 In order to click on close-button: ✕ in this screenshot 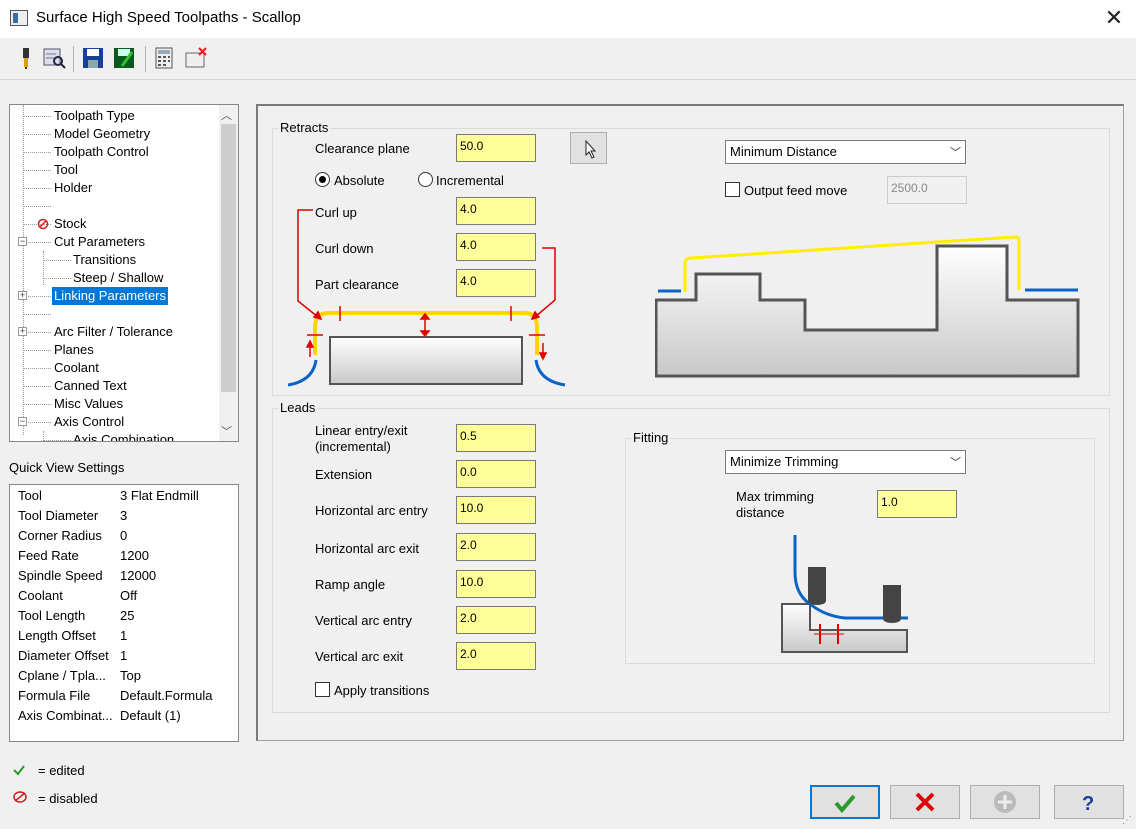, I will do `click(1114, 18)`.